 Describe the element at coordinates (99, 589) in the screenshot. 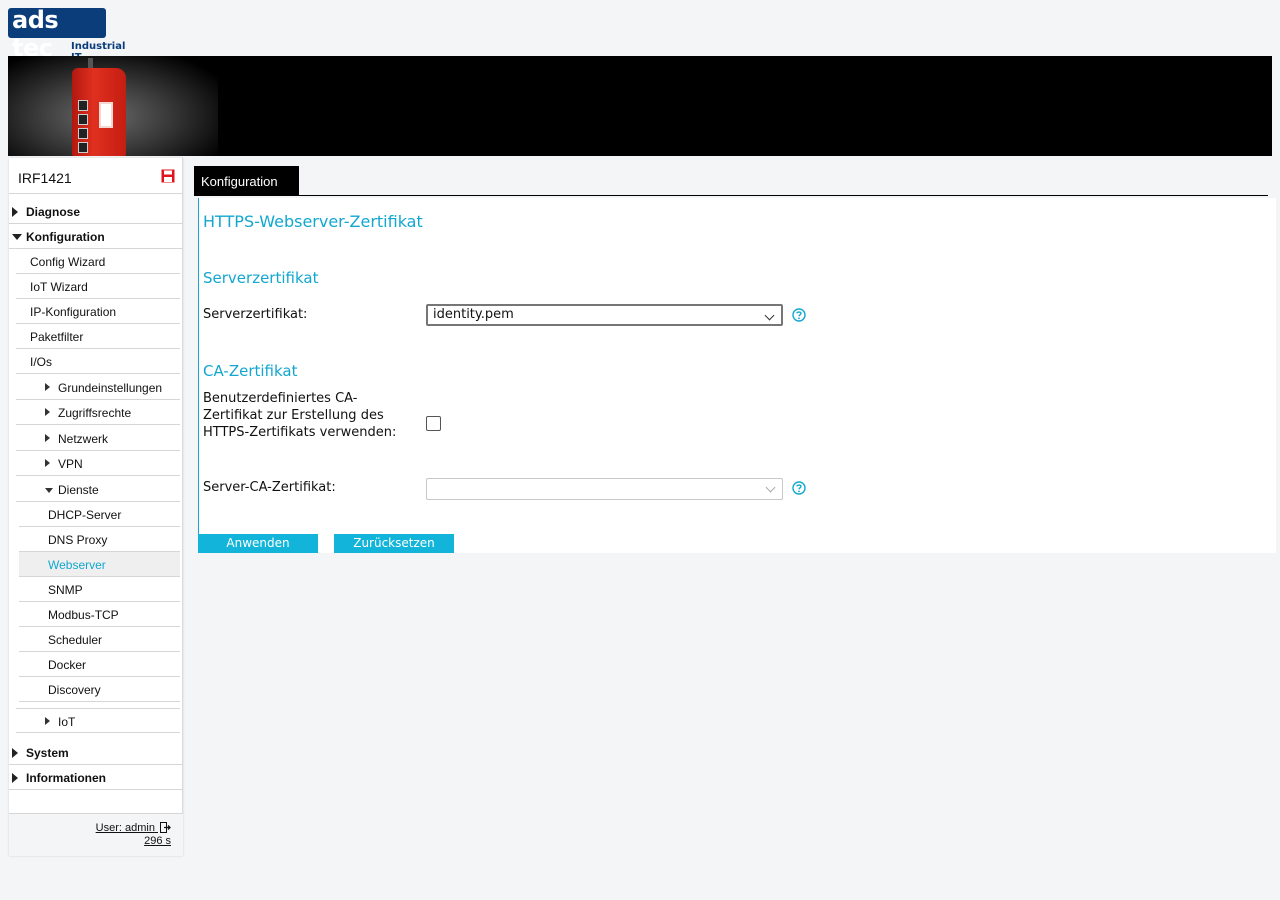

I see `sidebar-item-snmp: SNMP` at that location.